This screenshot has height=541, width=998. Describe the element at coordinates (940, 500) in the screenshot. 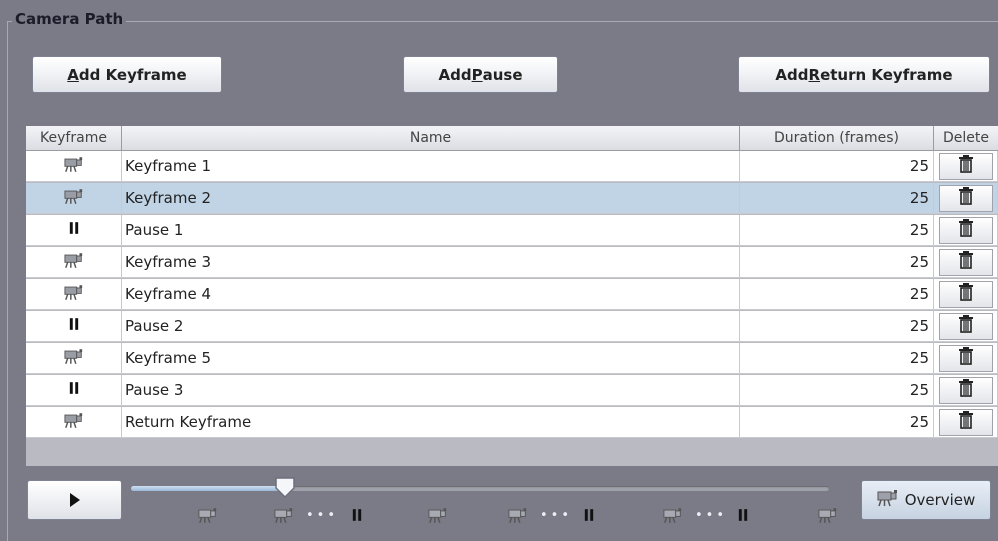

I see `overview-label: Overview` at that location.